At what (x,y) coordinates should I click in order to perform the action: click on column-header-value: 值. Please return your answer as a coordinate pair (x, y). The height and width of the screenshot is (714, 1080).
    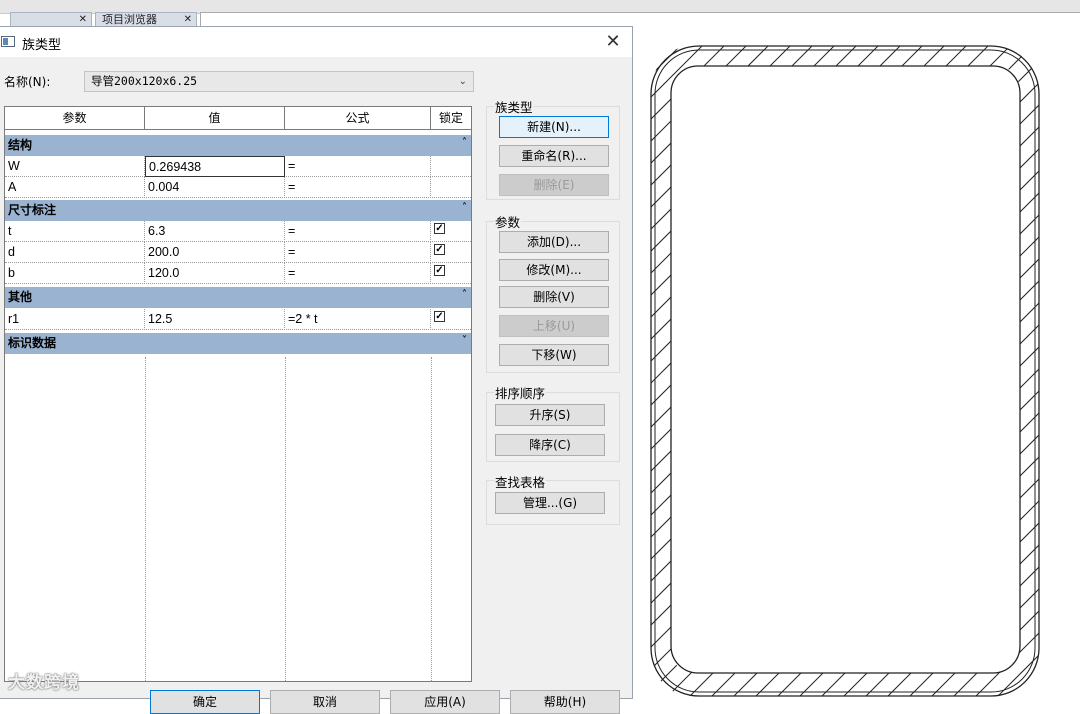
    Looking at the image, I should click on (215, 118).